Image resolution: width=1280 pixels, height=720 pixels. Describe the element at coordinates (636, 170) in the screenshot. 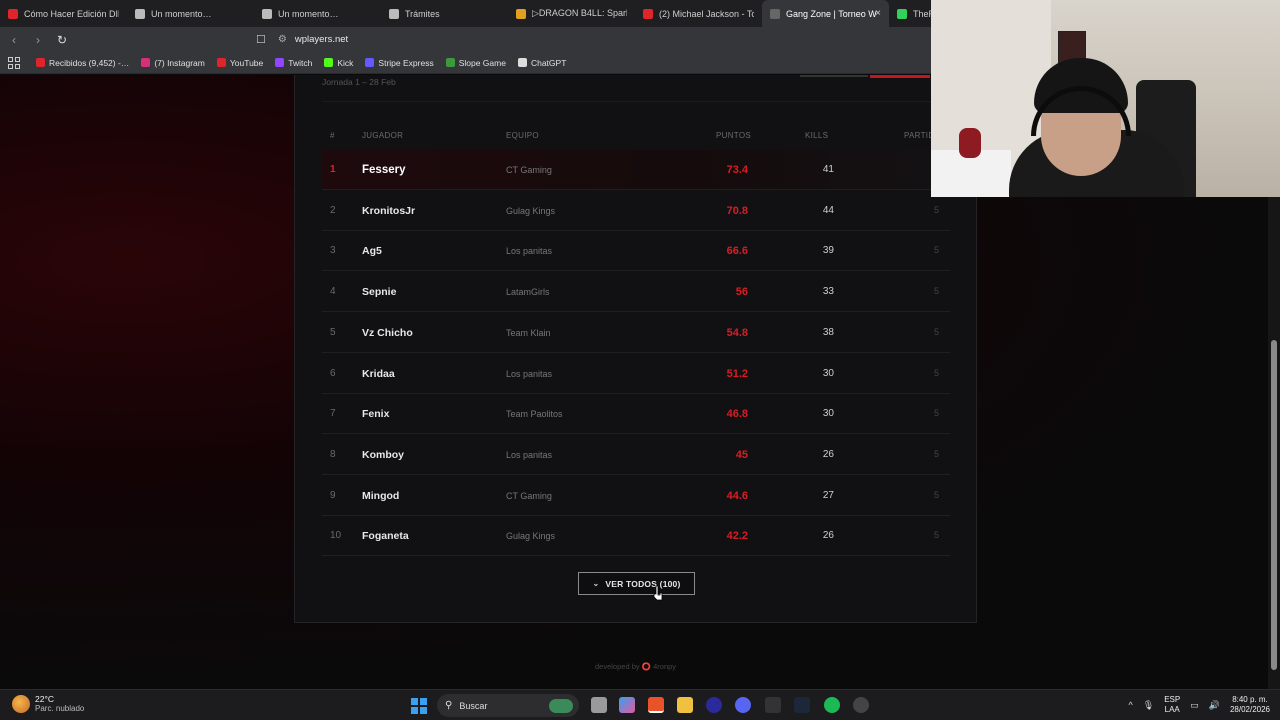

I see `table-row: 1FesseryCT Gaming73.4415` at that location.